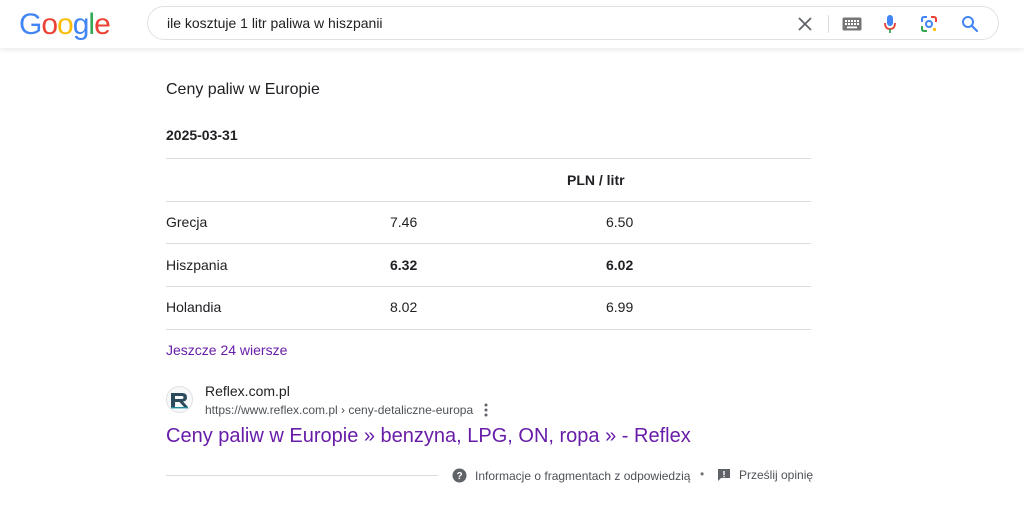 This screenshot has width=1024, height=513. Describe the element at coordinates (620, 307) in the screenshot. I see `table-cell-value: 6.99` at that location.